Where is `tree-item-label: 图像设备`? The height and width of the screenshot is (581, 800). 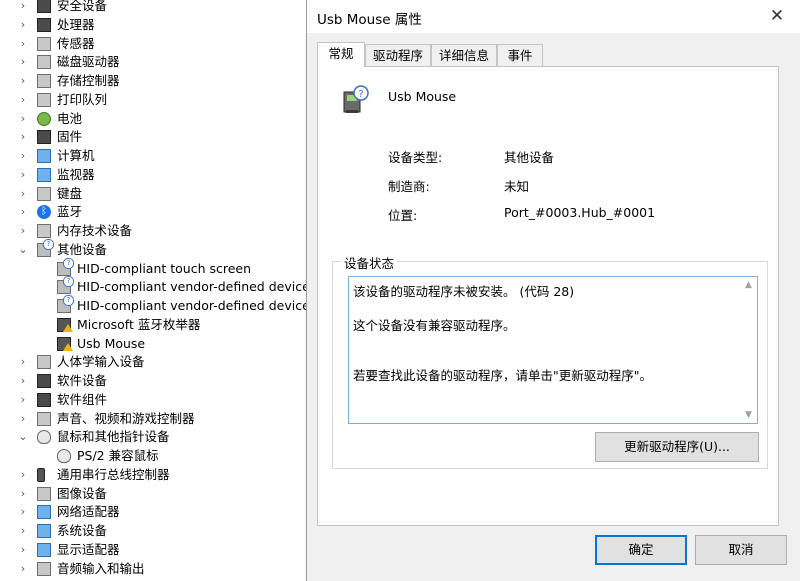
tree-item-label: 图像设备 is located at coordinates (82, 493).